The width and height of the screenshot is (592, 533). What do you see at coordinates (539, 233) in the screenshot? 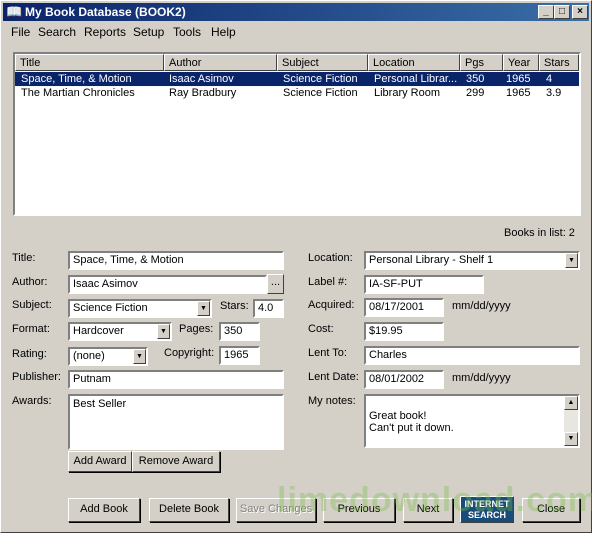
I see `books-count: Books in list: 2` at bounding box center [539, 233].